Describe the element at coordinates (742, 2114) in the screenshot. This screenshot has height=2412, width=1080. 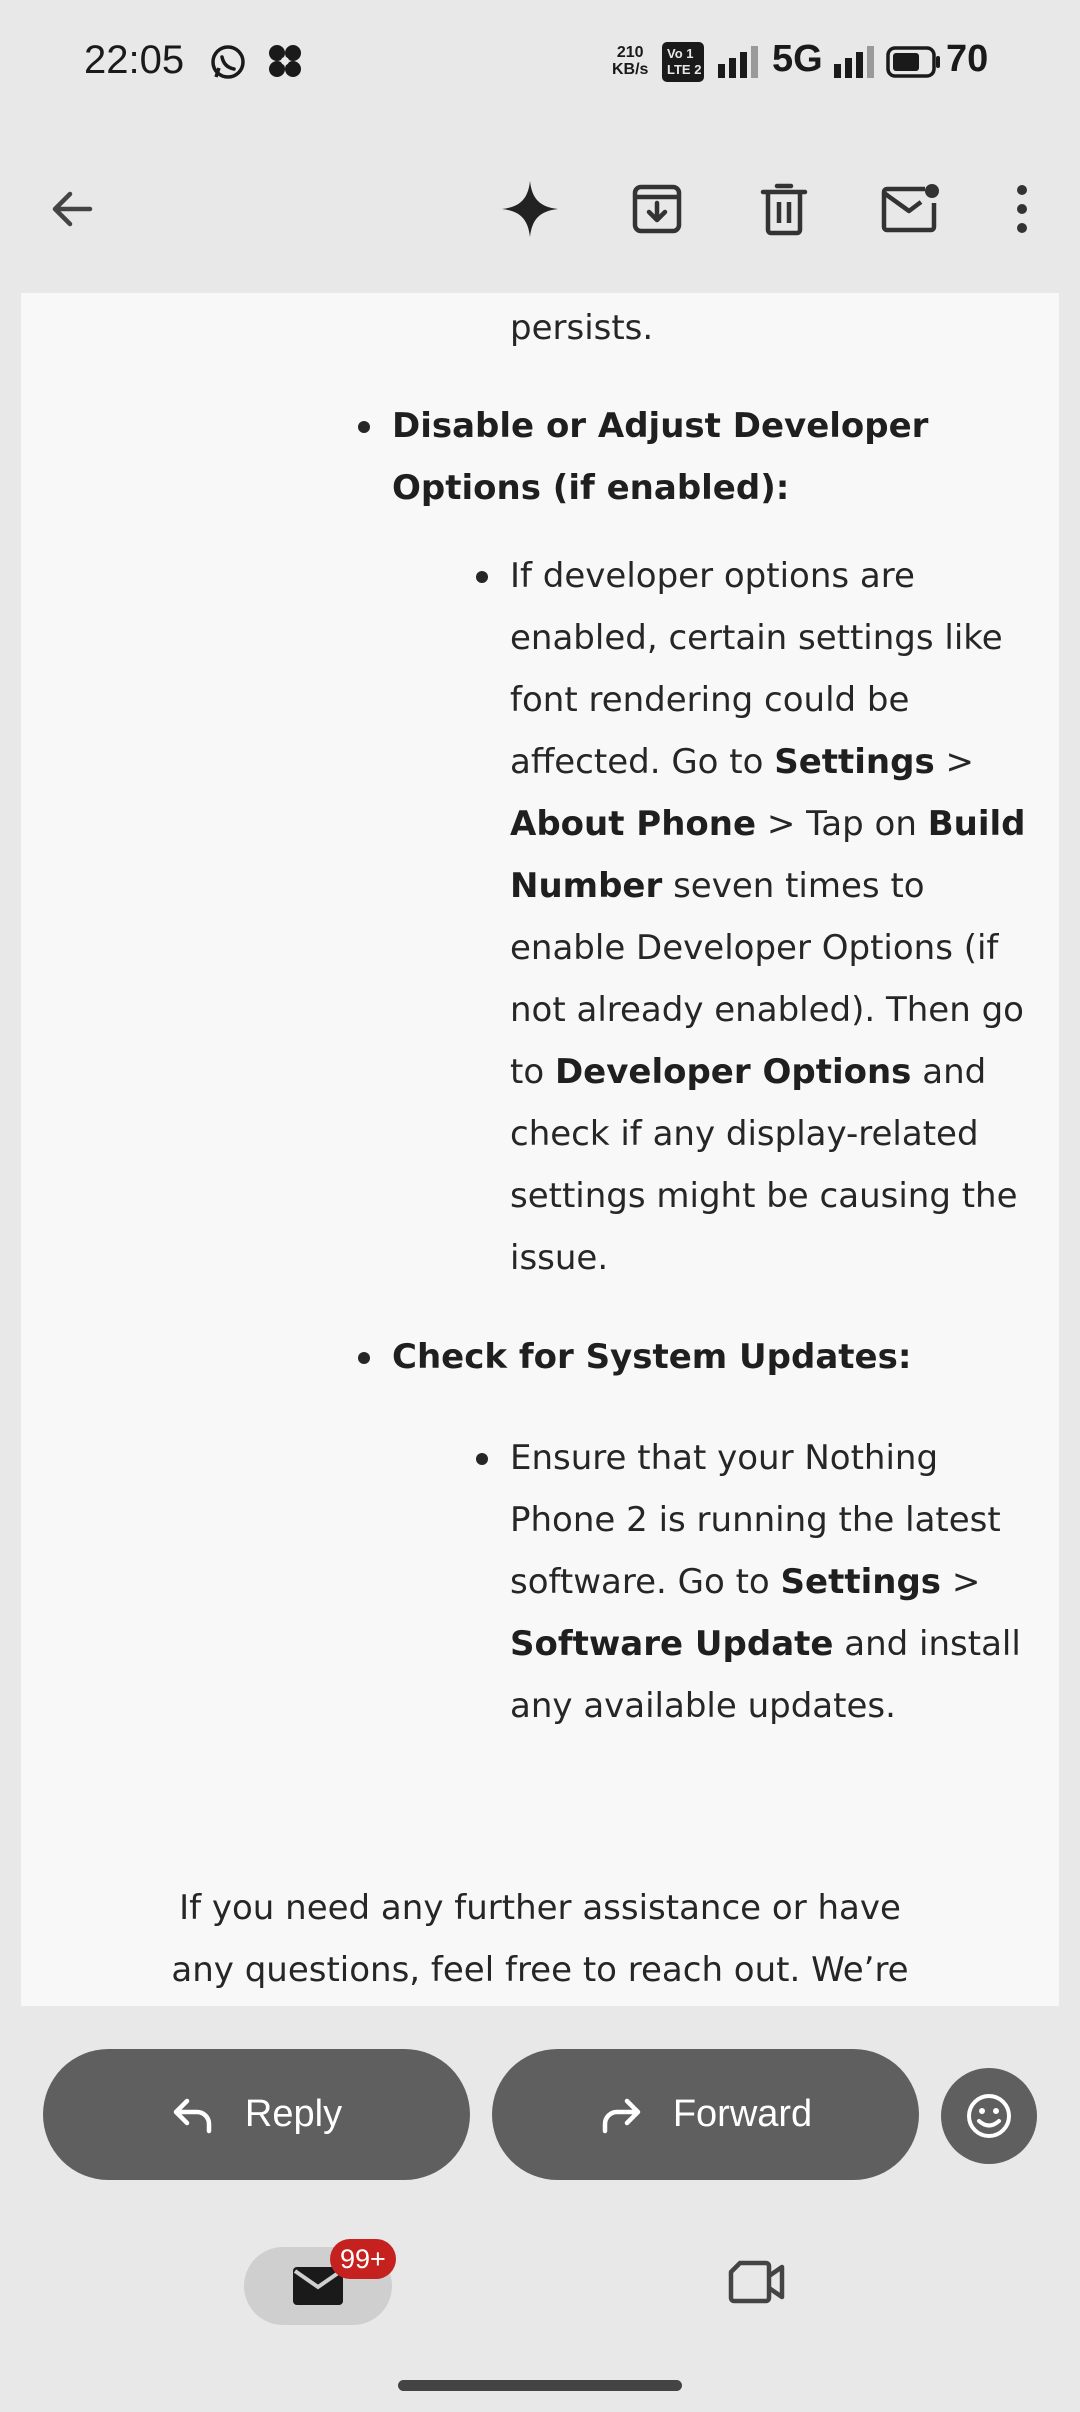
I see `forward-label: Forward` at that location.